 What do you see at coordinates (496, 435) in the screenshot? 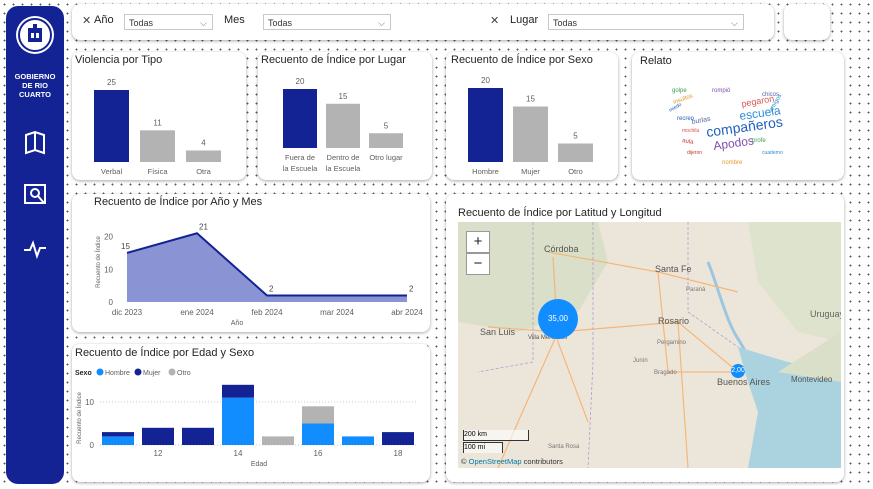
I see `map-scale-km: 200 km` at bounding box center [496, 435].